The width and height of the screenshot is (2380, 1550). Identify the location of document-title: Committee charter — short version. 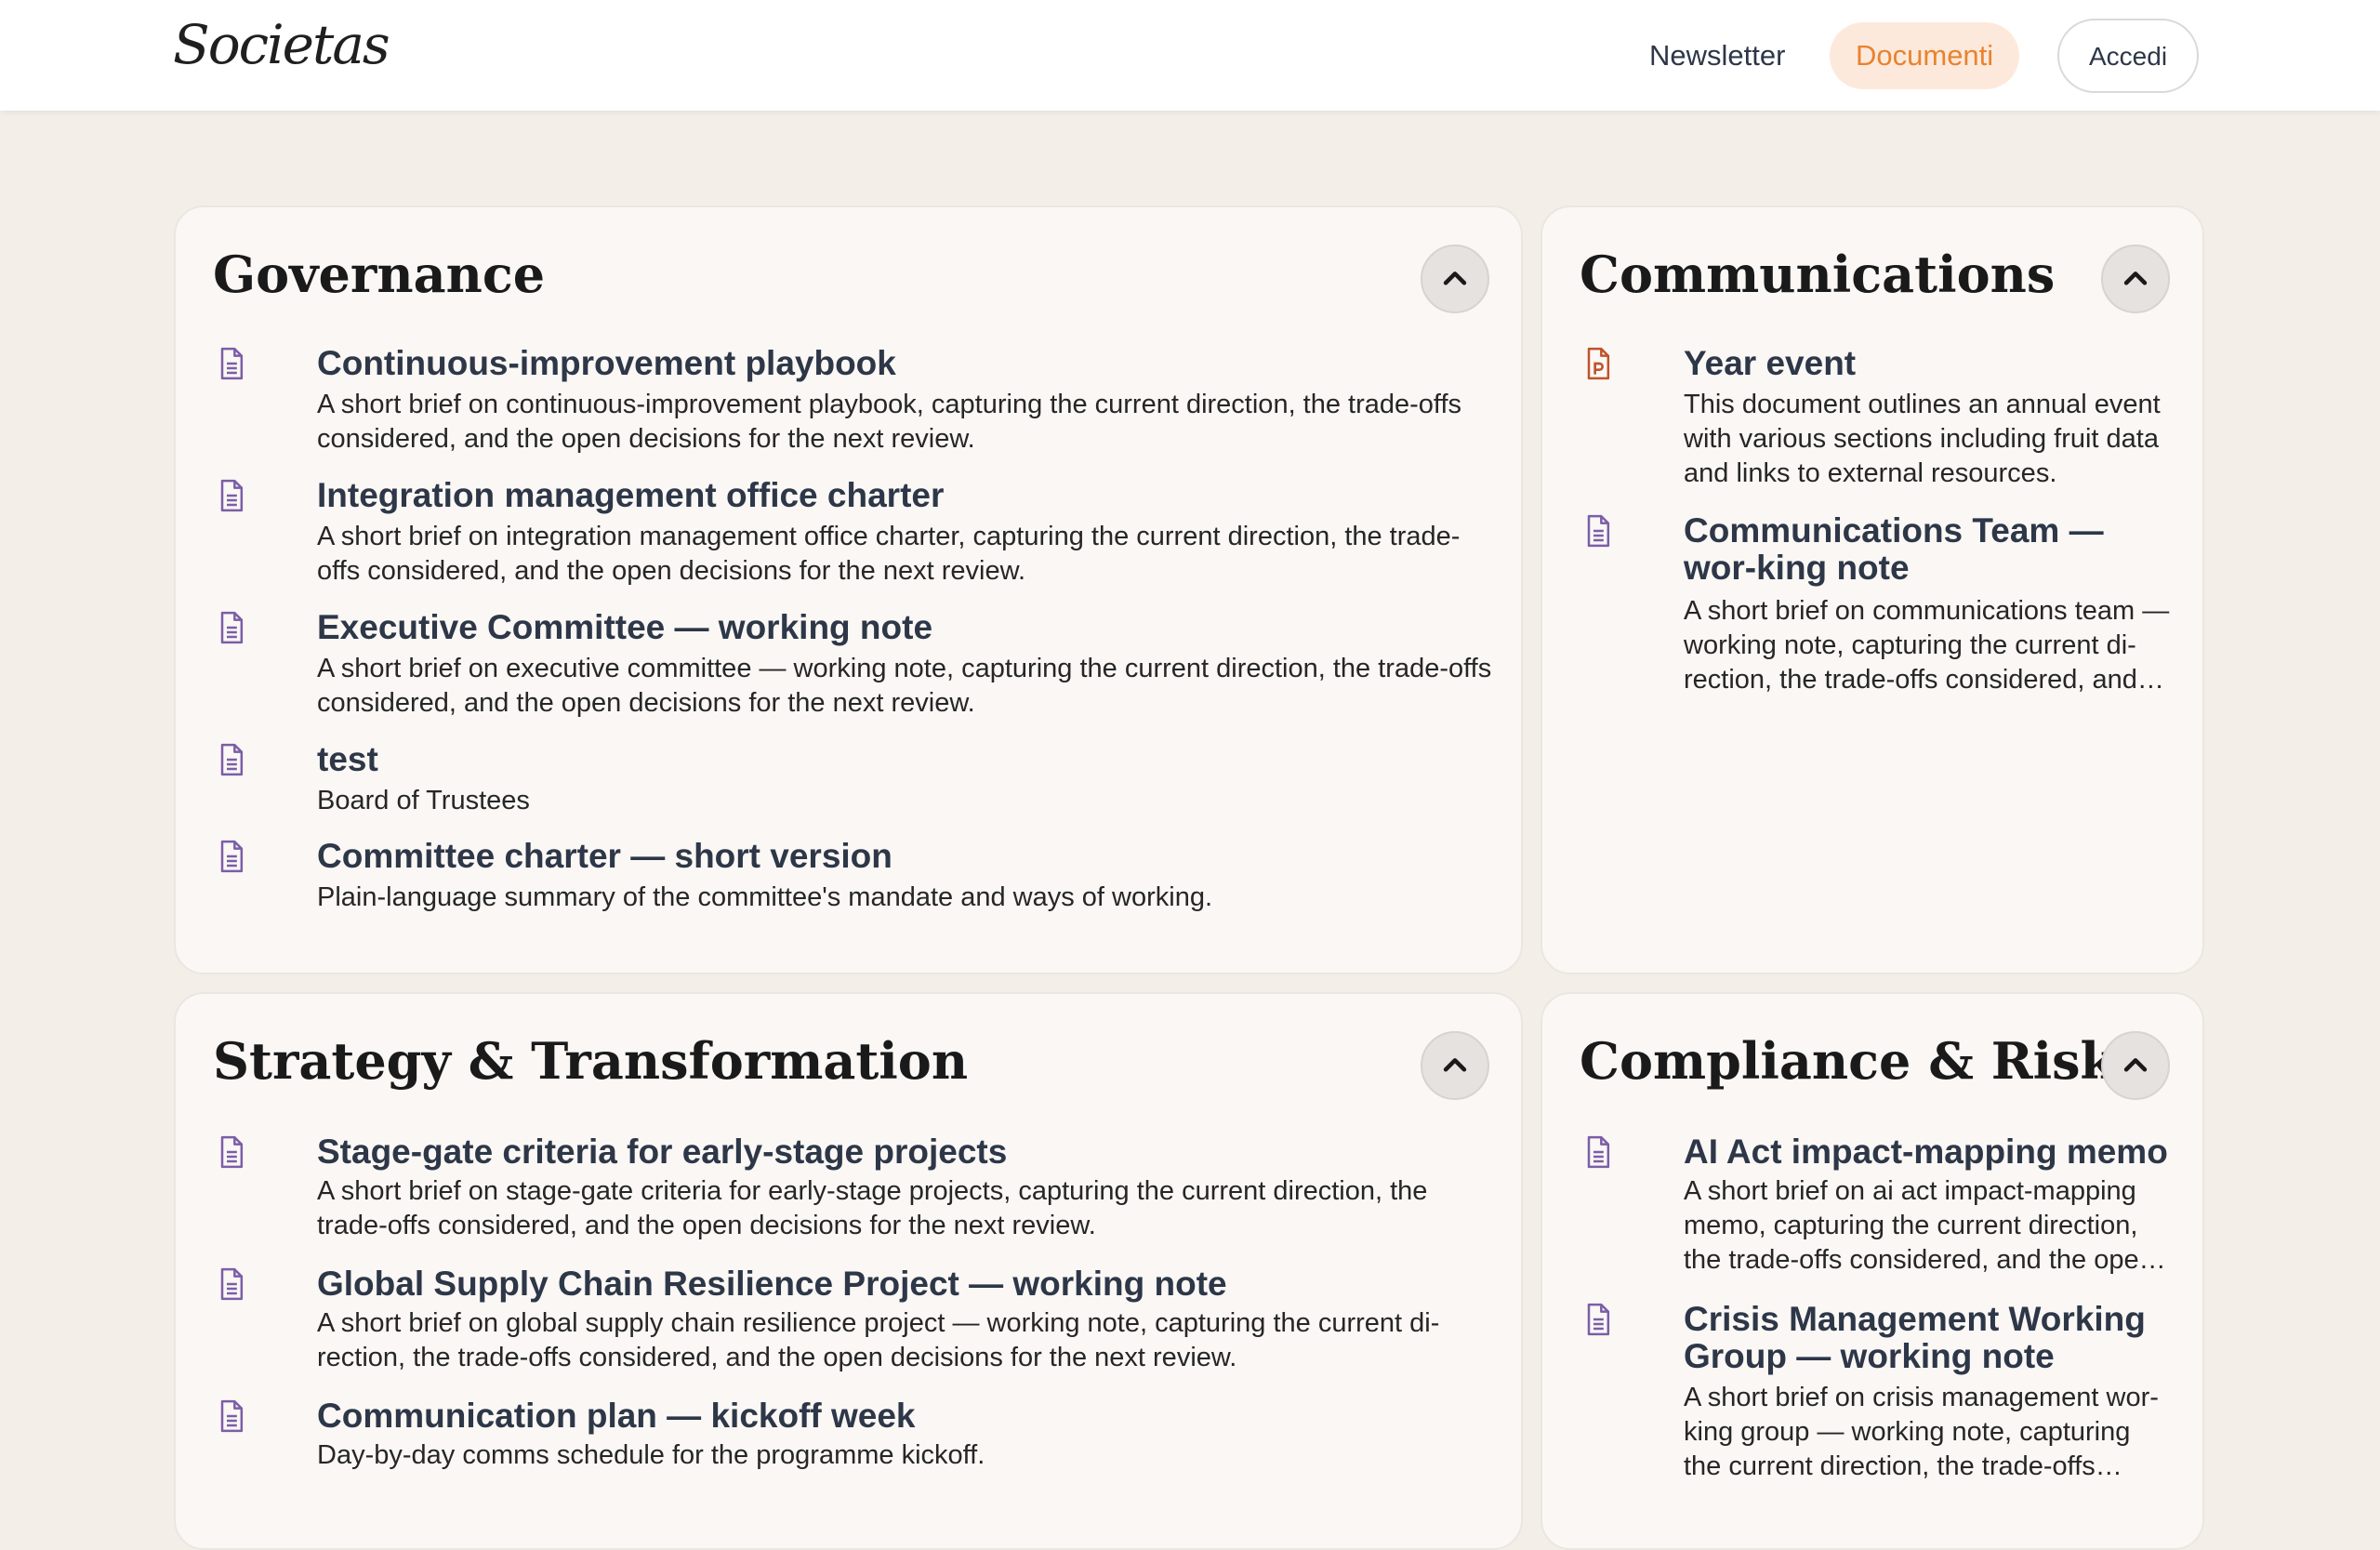
(905, 856).